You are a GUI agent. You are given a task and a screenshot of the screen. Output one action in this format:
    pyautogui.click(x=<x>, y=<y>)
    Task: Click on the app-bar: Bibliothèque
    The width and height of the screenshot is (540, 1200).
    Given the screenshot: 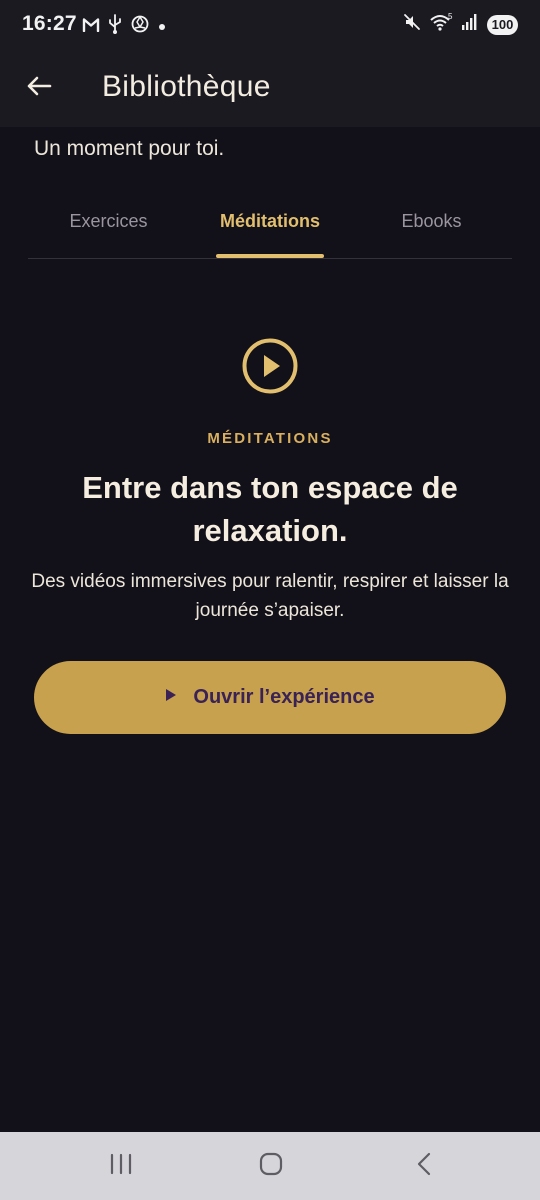 What is the action you would take?
    pyautogui.click(x=270, y=88)
    